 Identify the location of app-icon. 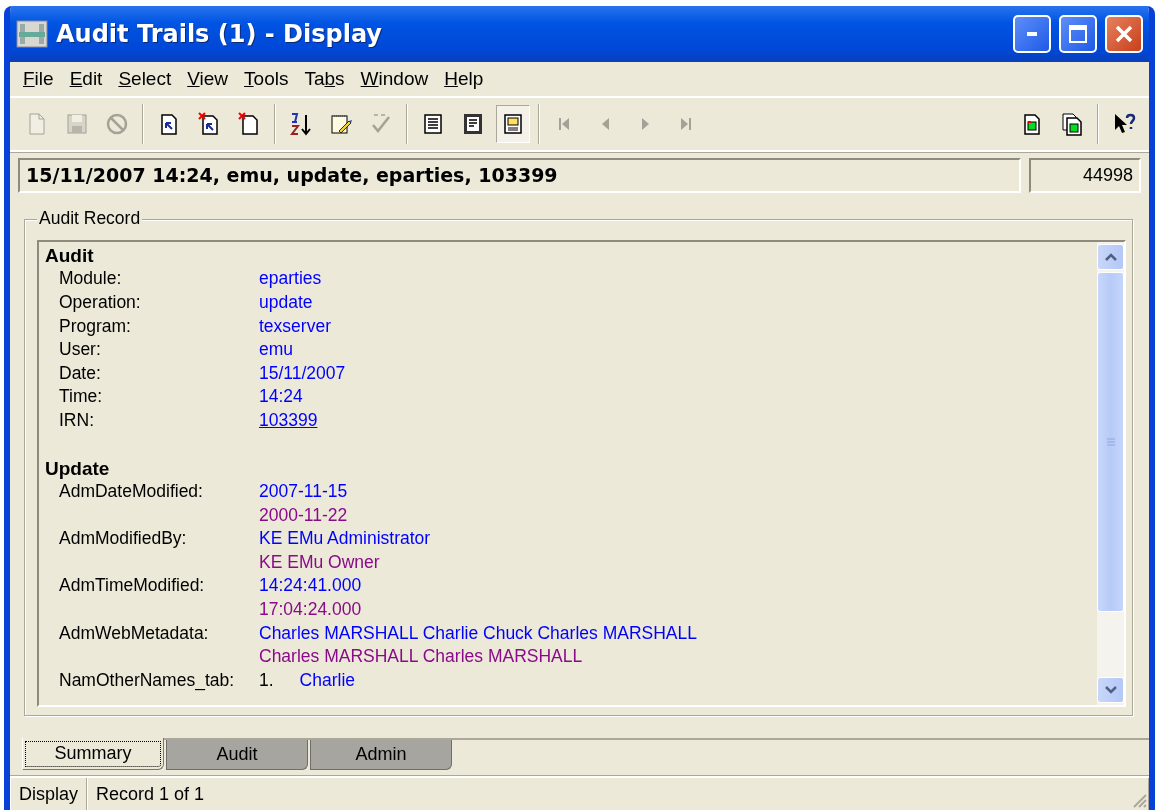
(32, 33).